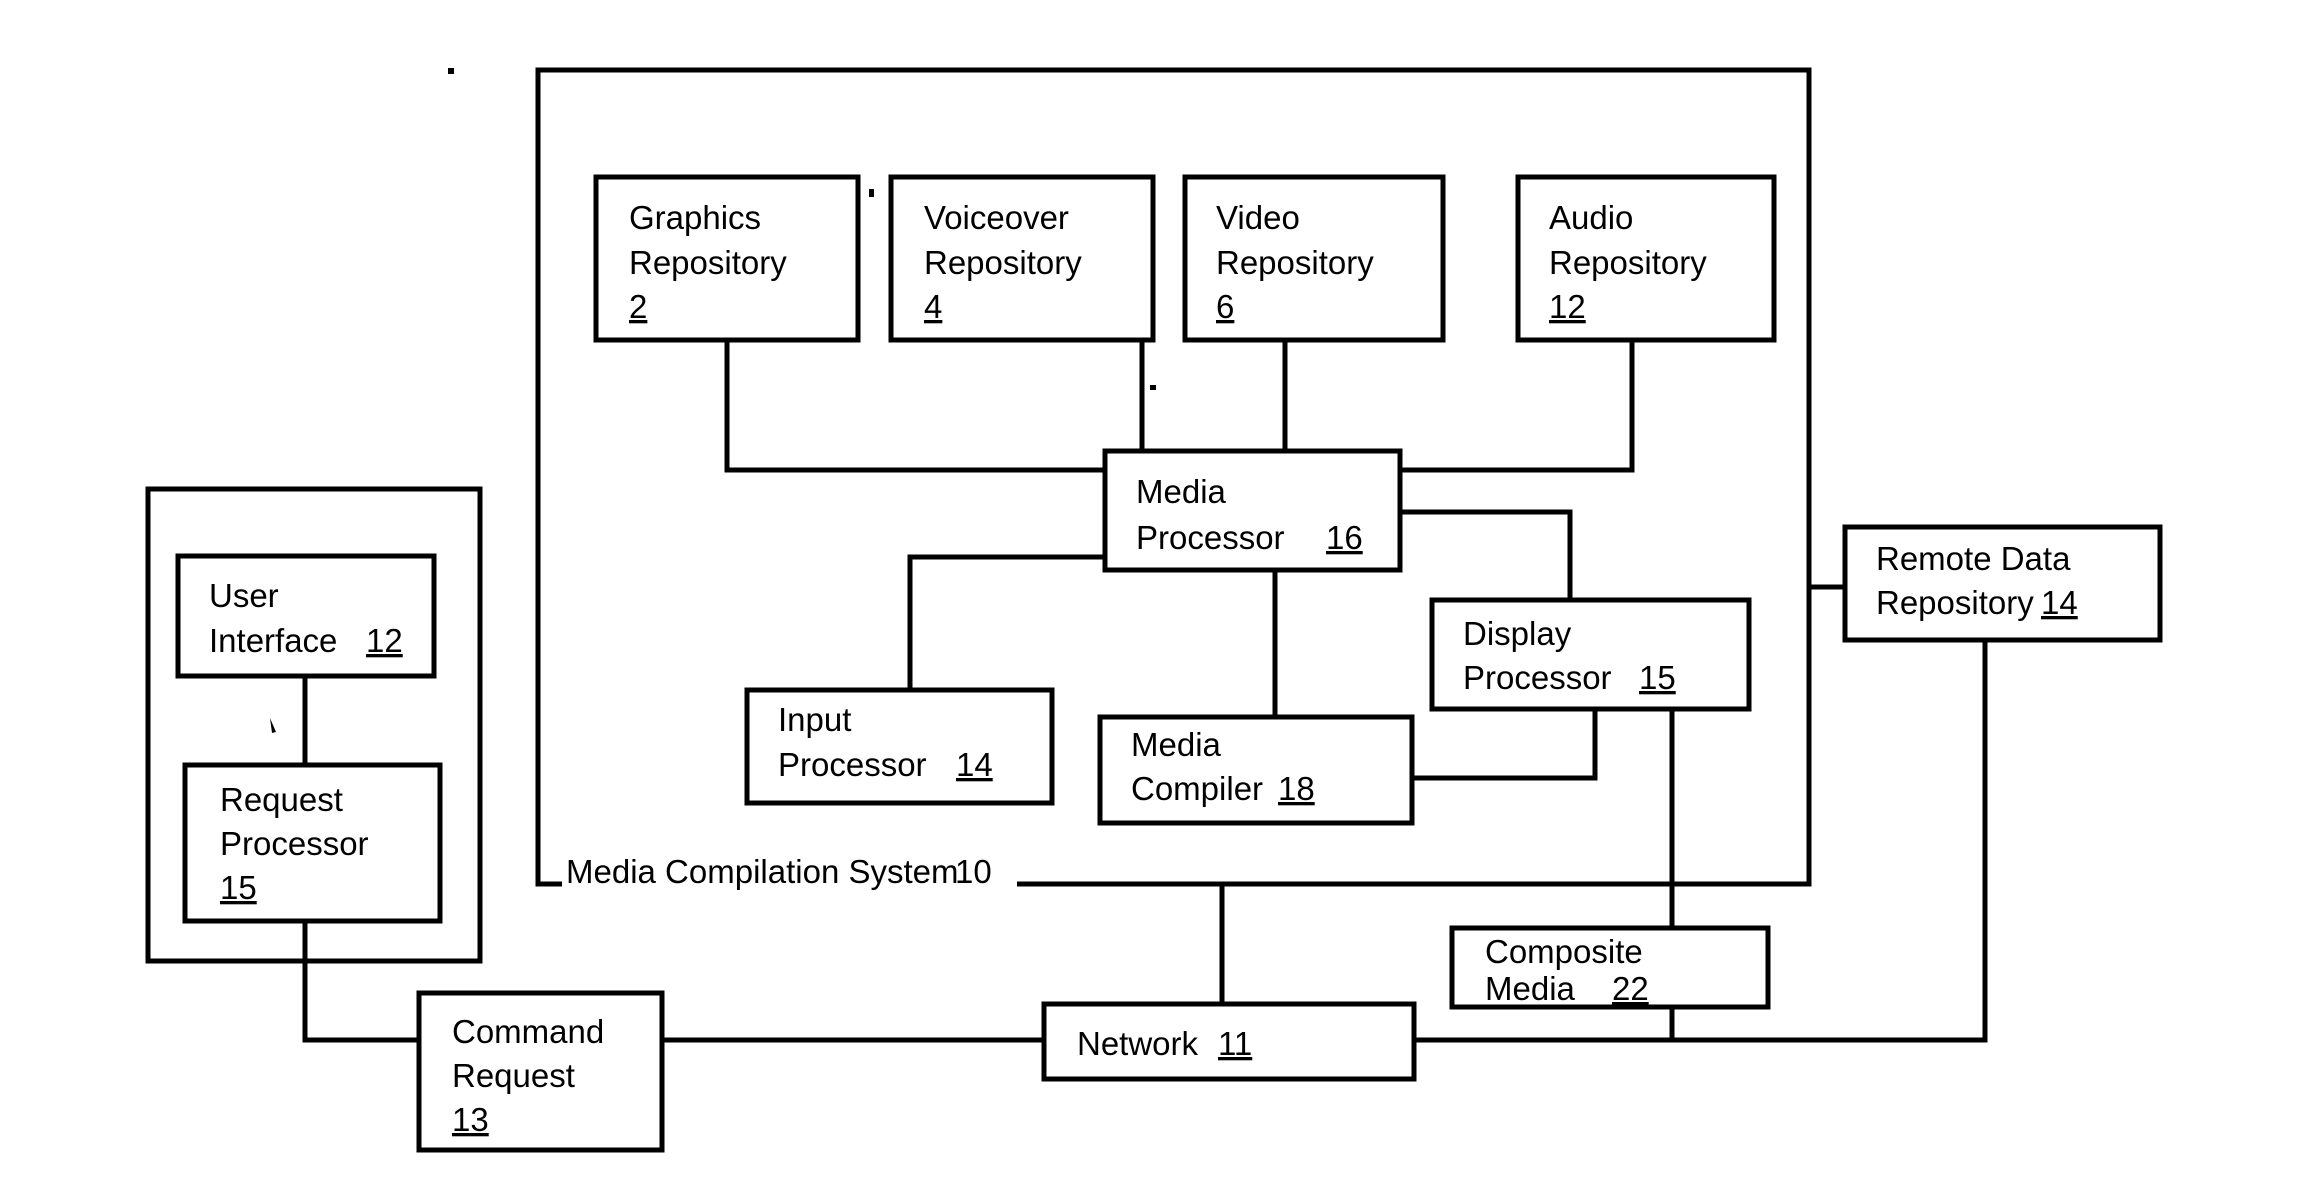 Image resolution: width=2303 pixels, height=1199 pixels. I want to click on media-processor-ref: 16, so click(1344, 537).